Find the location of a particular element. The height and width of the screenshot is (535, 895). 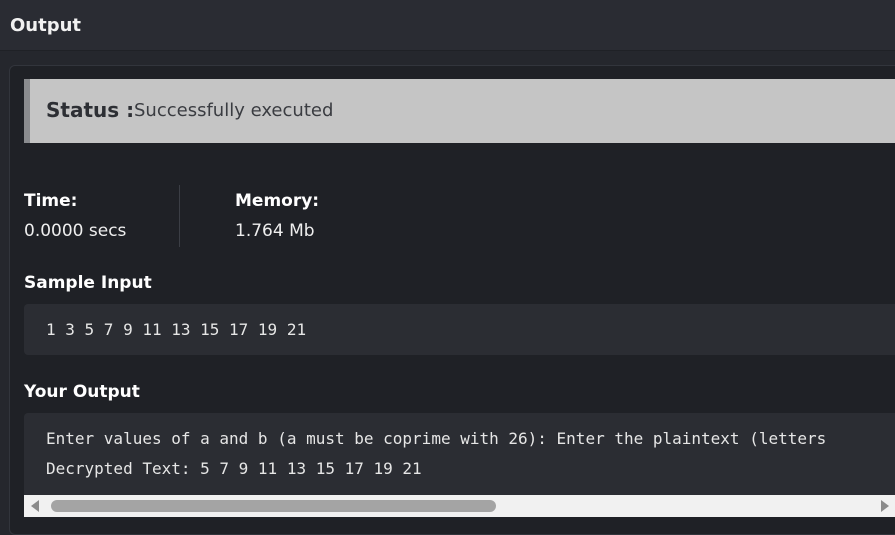

time-value: 0.0000 secs is located at coordinates (75, 231).